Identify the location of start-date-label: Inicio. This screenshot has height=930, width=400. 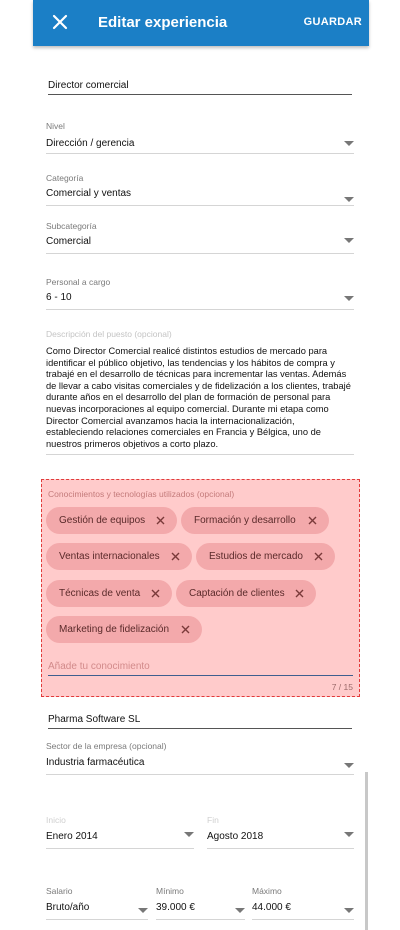
(56, 820).